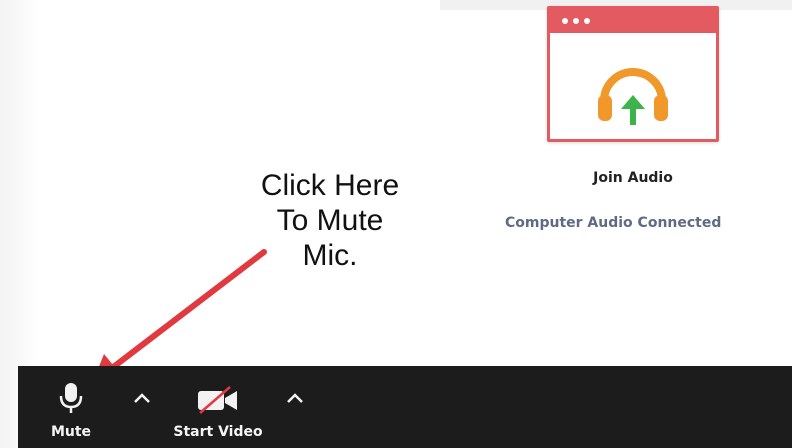  Describe the element at coordinates (330, 185) in the screenshot. I see `annotation-line: Click Here` at that location.